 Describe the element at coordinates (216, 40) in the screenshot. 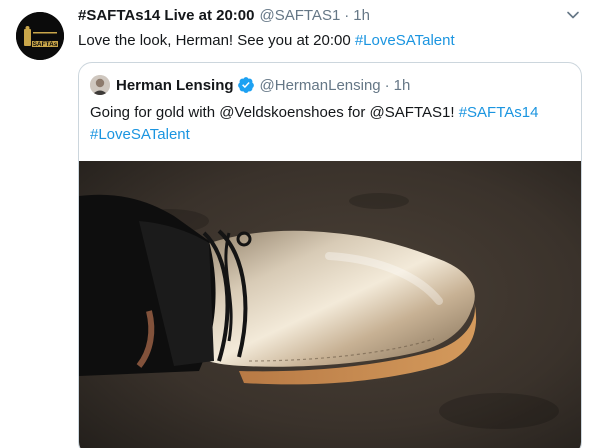

I see `tweet-text-body: Love the look, Herman! See you at 20:00` at that location.